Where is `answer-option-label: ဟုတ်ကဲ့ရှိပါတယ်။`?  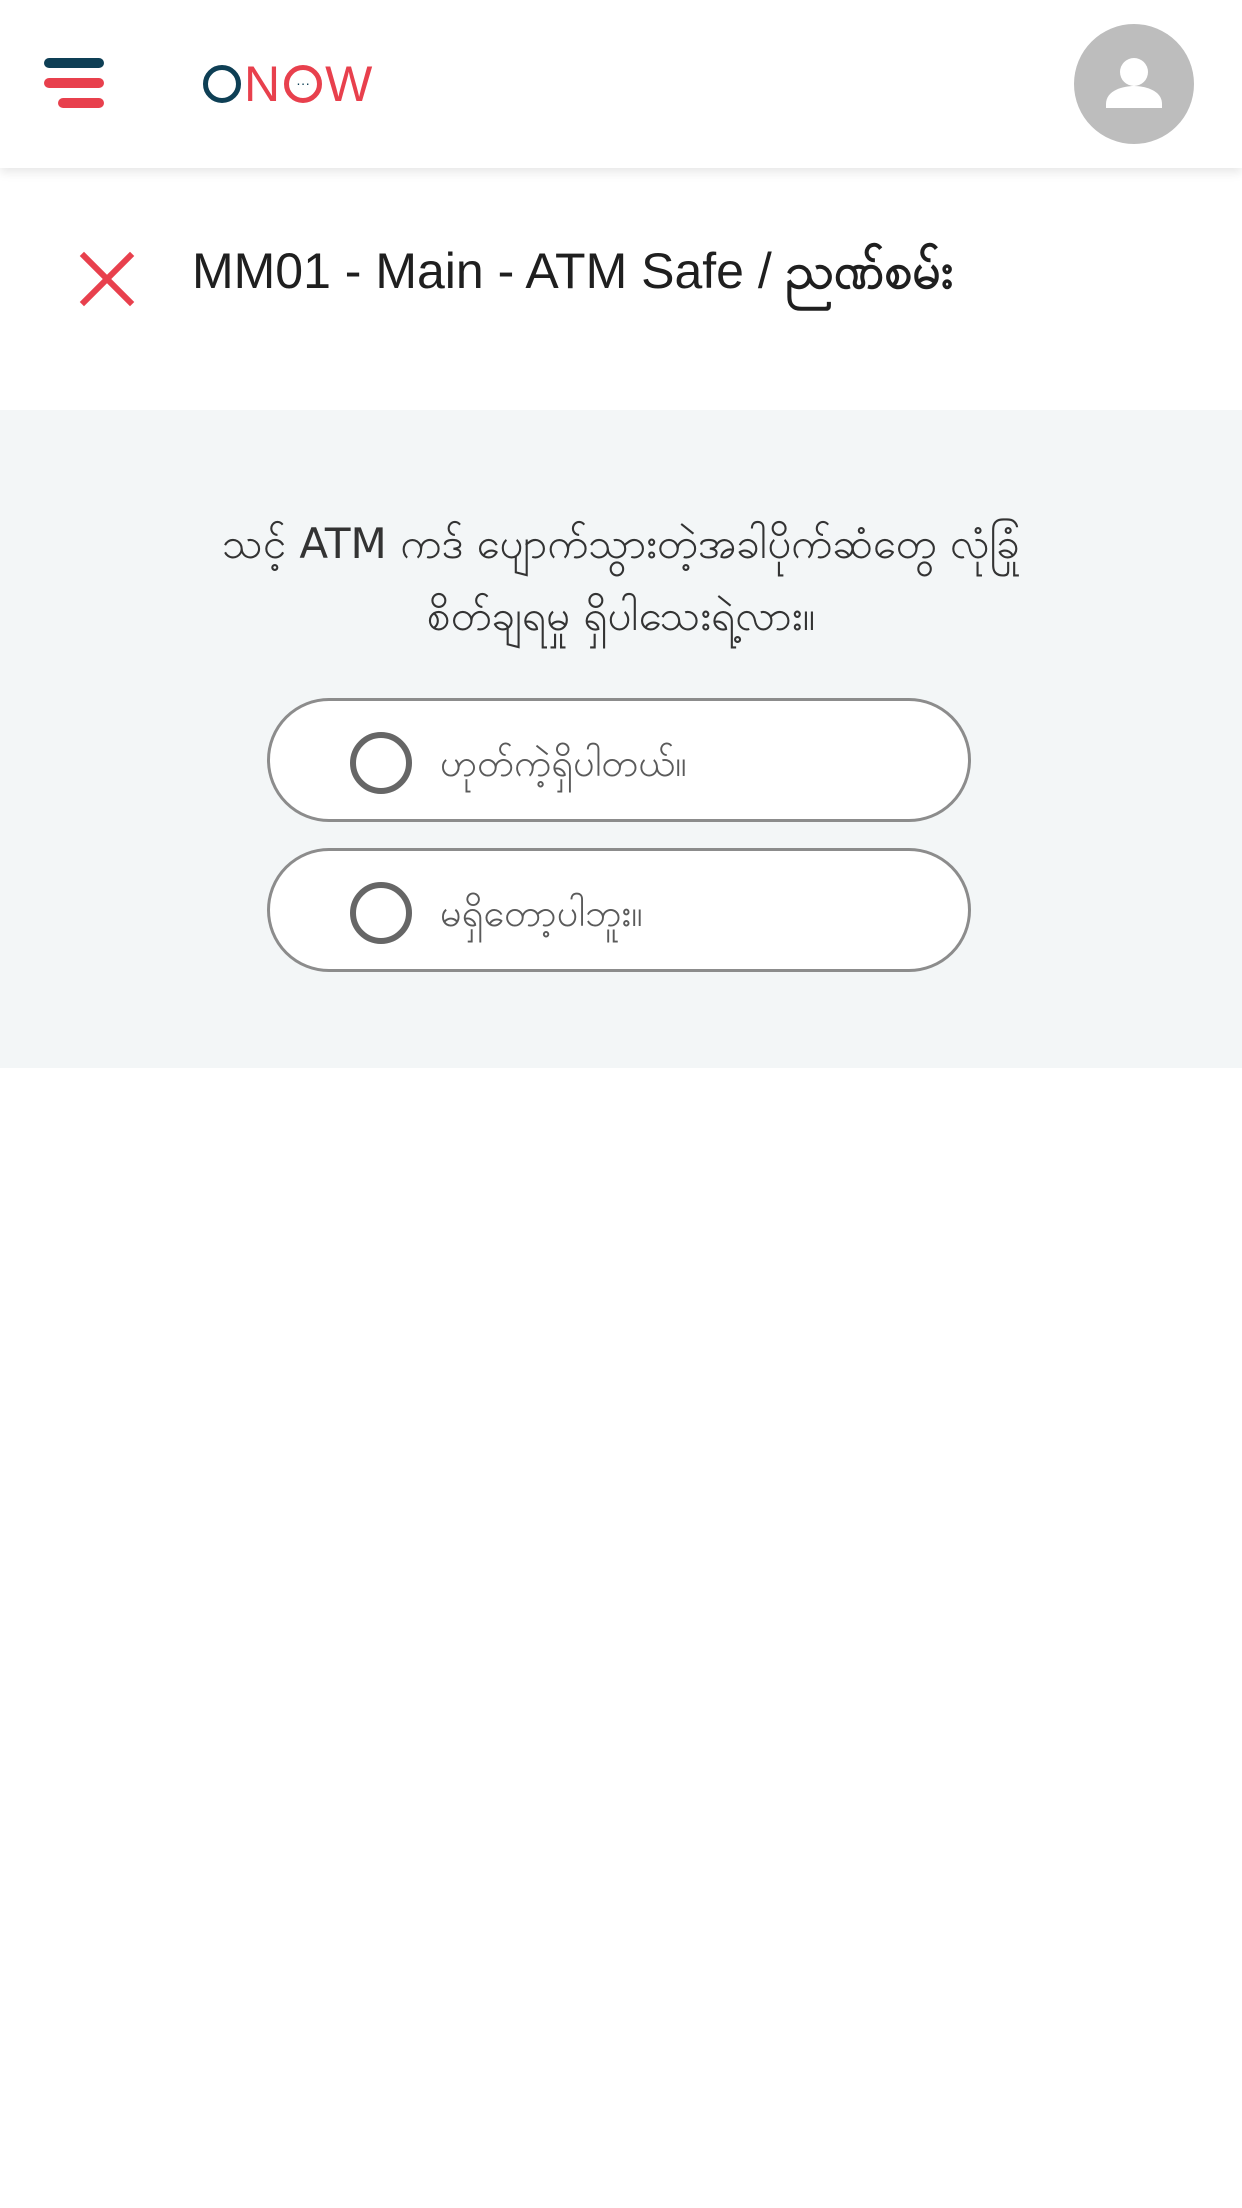 answer-option-label: ဟုတ်ကဲ့ရှိပါတယ်။ is located at coordinates (563, 763).